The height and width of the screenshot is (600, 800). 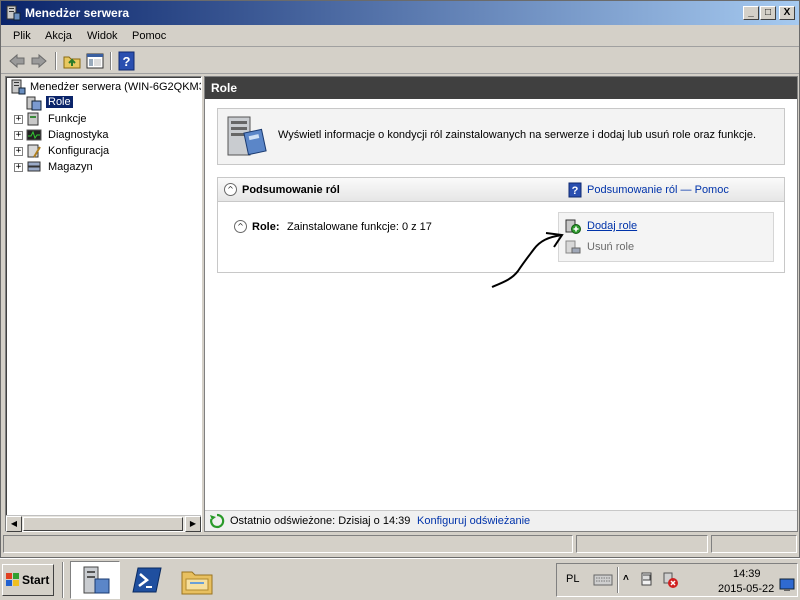 I want to click on taskbar-explorer, so click(x=197, y=580).